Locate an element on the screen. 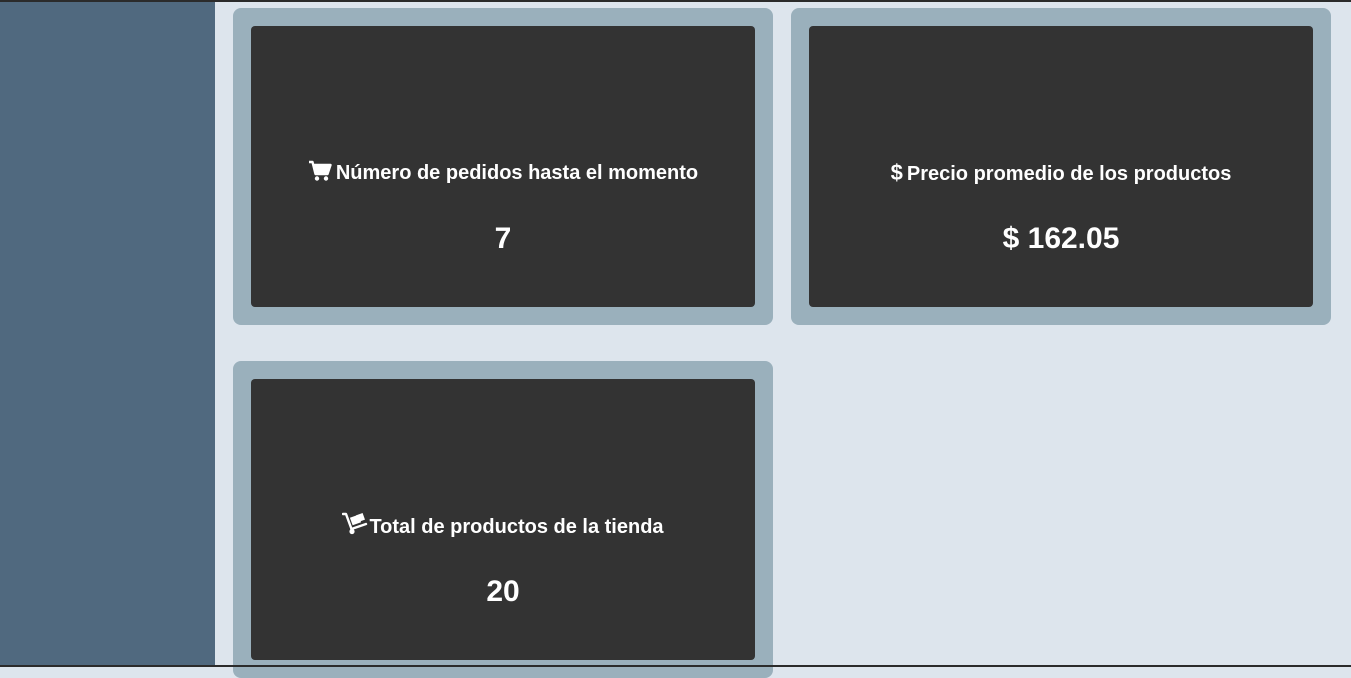 This screenshot has height=678, width=1351. total-products-card-title-row: Total de productos de la tienda is located at coordinates (503, 526).